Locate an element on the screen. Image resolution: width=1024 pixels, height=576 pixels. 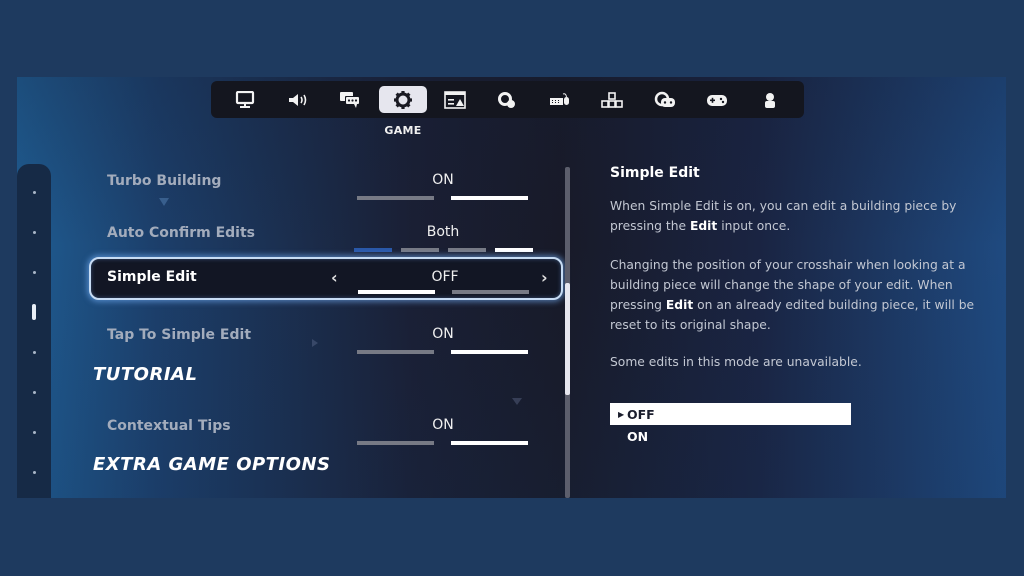
tab-account is located at coordinates (770, 99).